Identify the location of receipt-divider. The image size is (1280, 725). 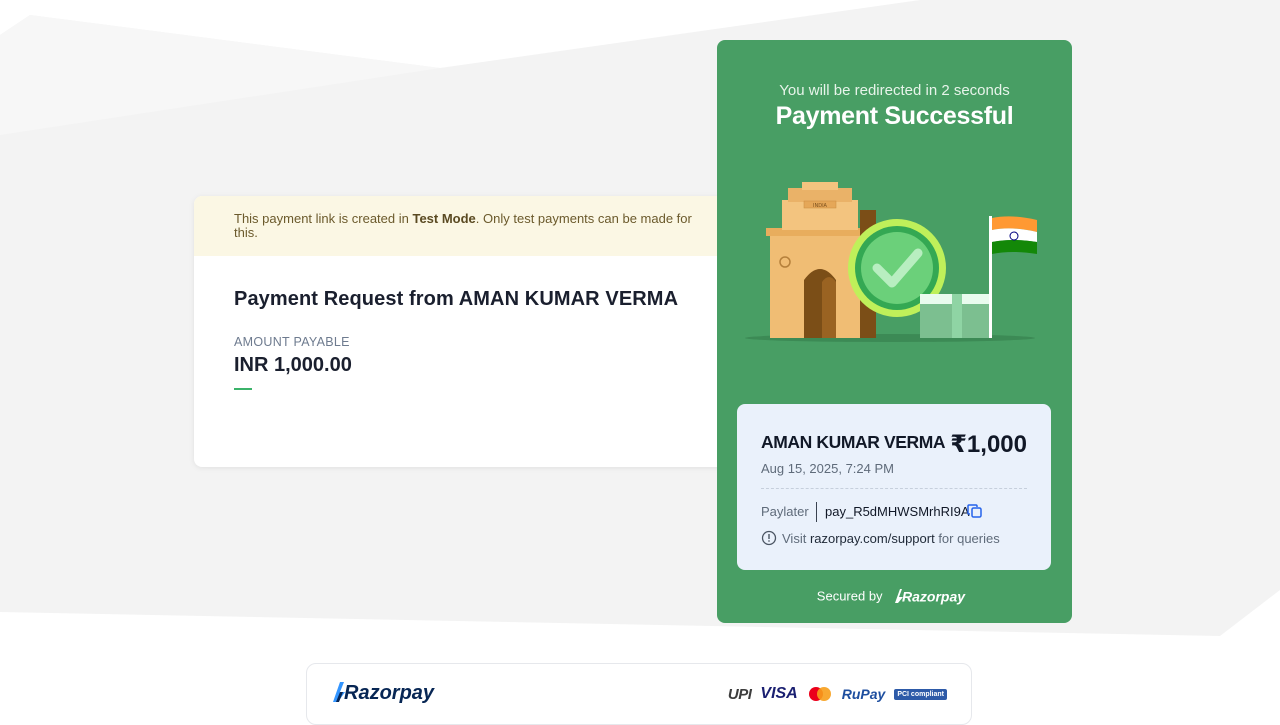
(894, 488).